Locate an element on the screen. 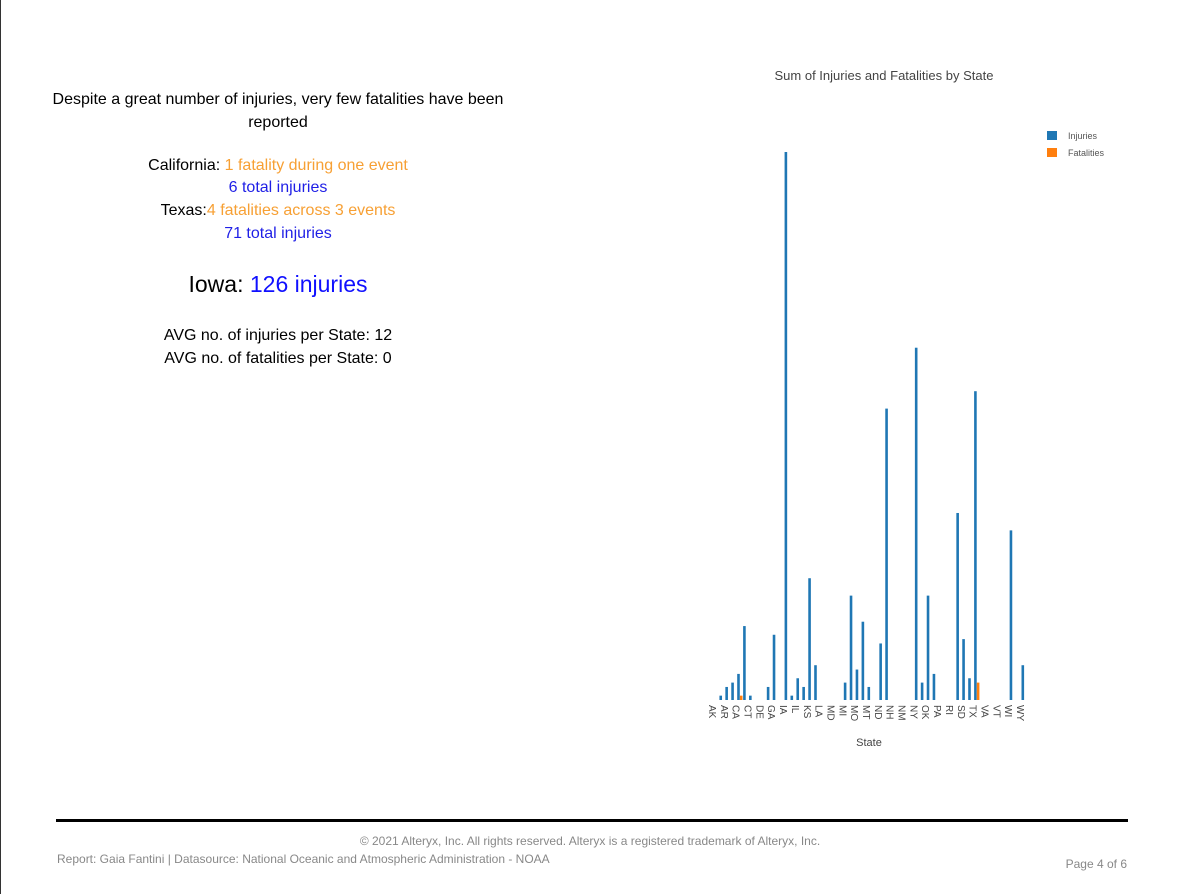 This screenshot has height=894, width=1180. legend-injuries-swatch is located at coordinates (1052, 135).